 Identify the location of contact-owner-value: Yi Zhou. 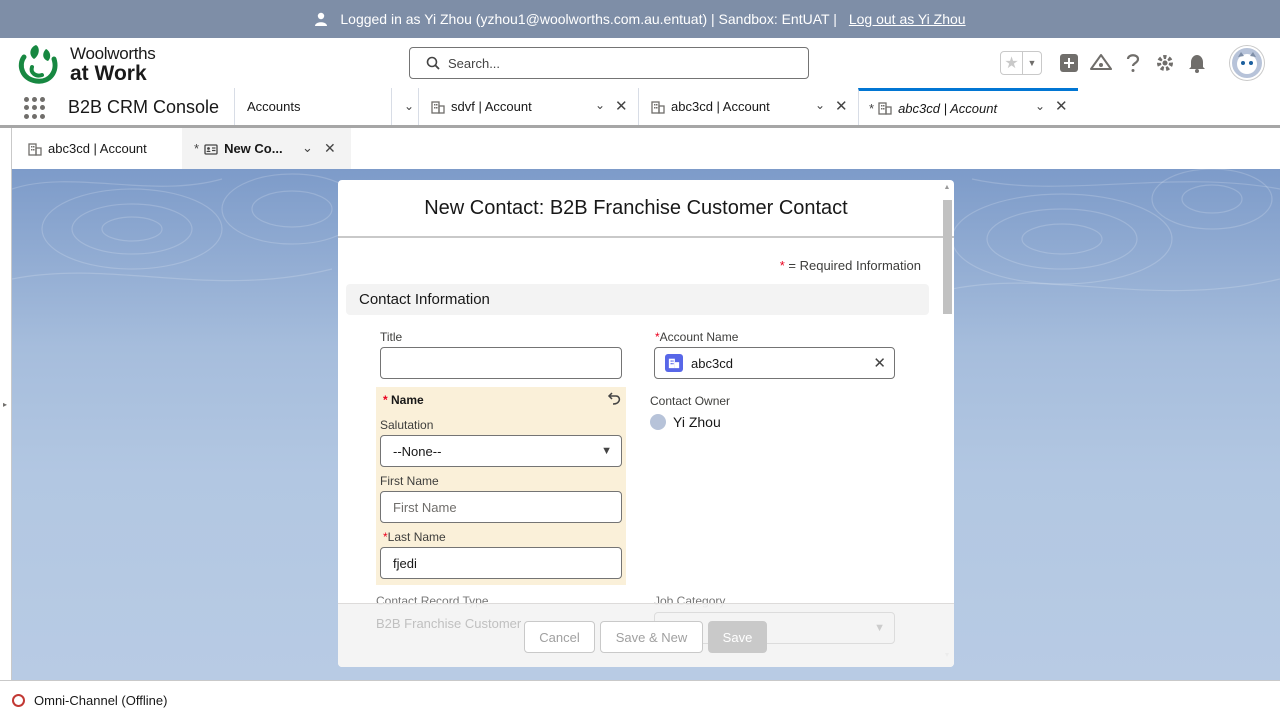
(685, 422).